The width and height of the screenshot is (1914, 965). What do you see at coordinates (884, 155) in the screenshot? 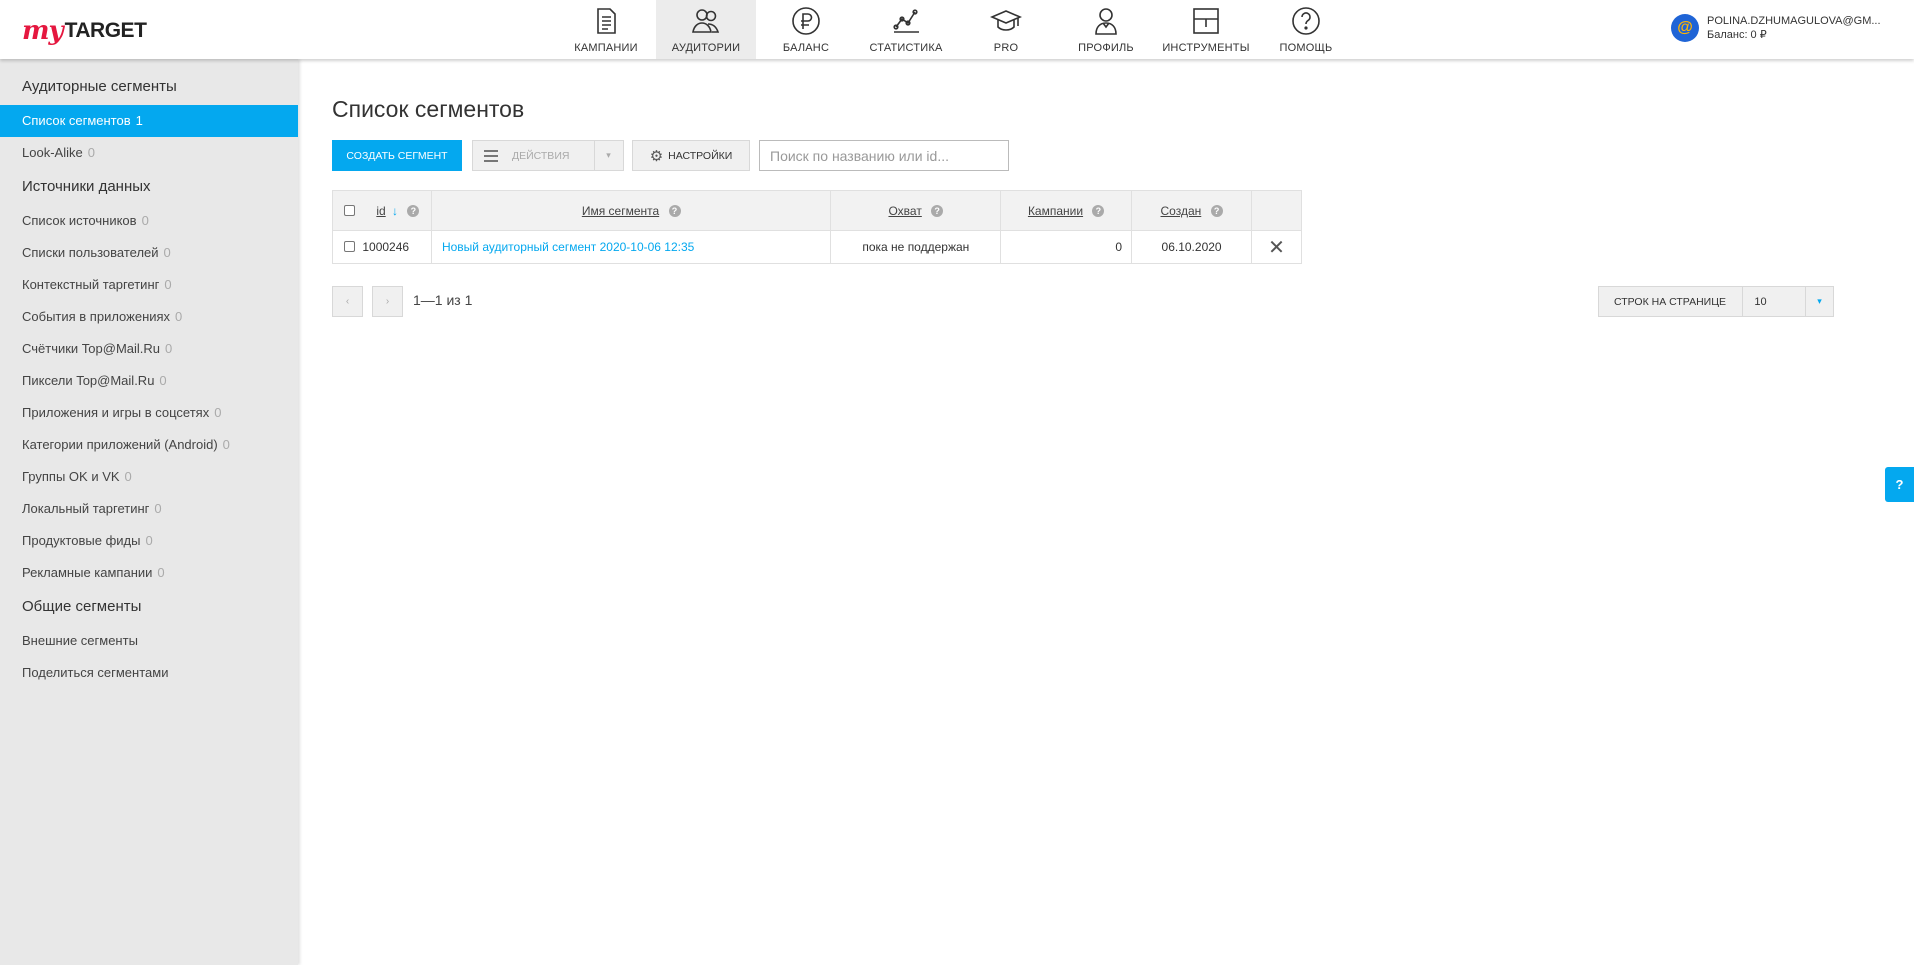
I see `search-input` at bounding box center [884, 155].